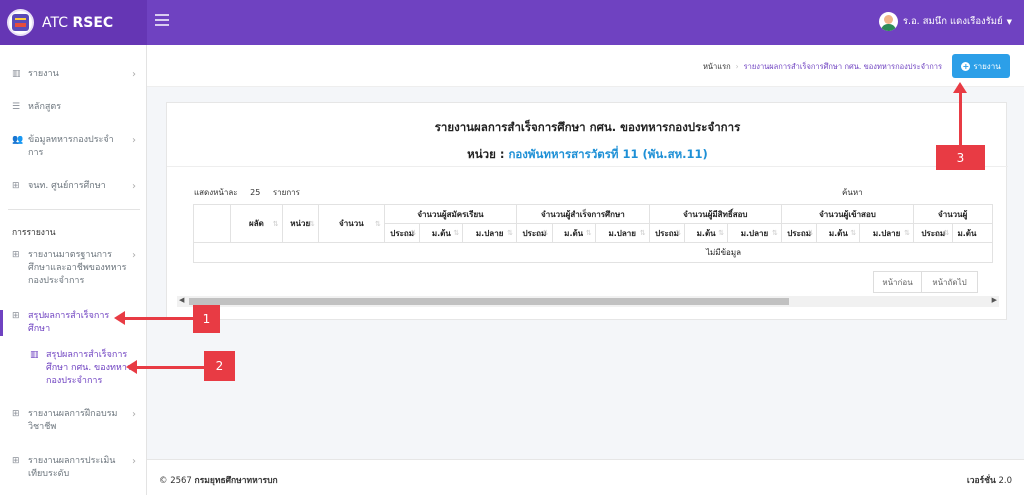  I want to click on avatar, so click(888, 21).